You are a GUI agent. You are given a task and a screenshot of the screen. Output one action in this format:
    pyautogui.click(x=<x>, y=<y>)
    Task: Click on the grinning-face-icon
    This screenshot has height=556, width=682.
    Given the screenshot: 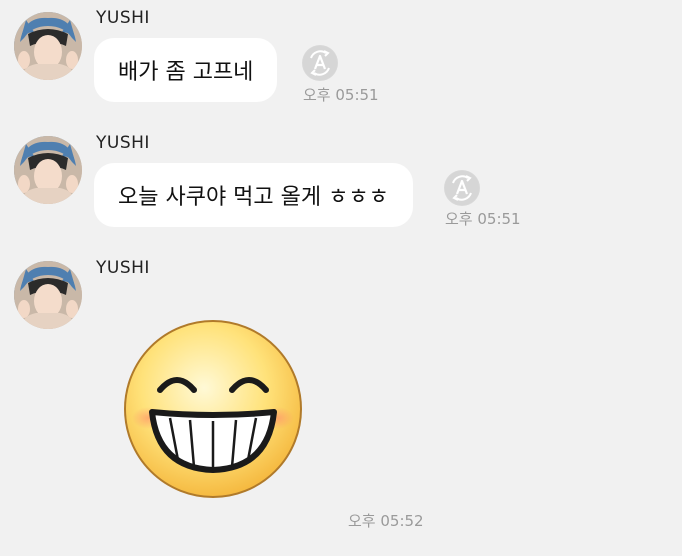 What is the action you would take?
    pyautogui.click(x=213, y=409)
    